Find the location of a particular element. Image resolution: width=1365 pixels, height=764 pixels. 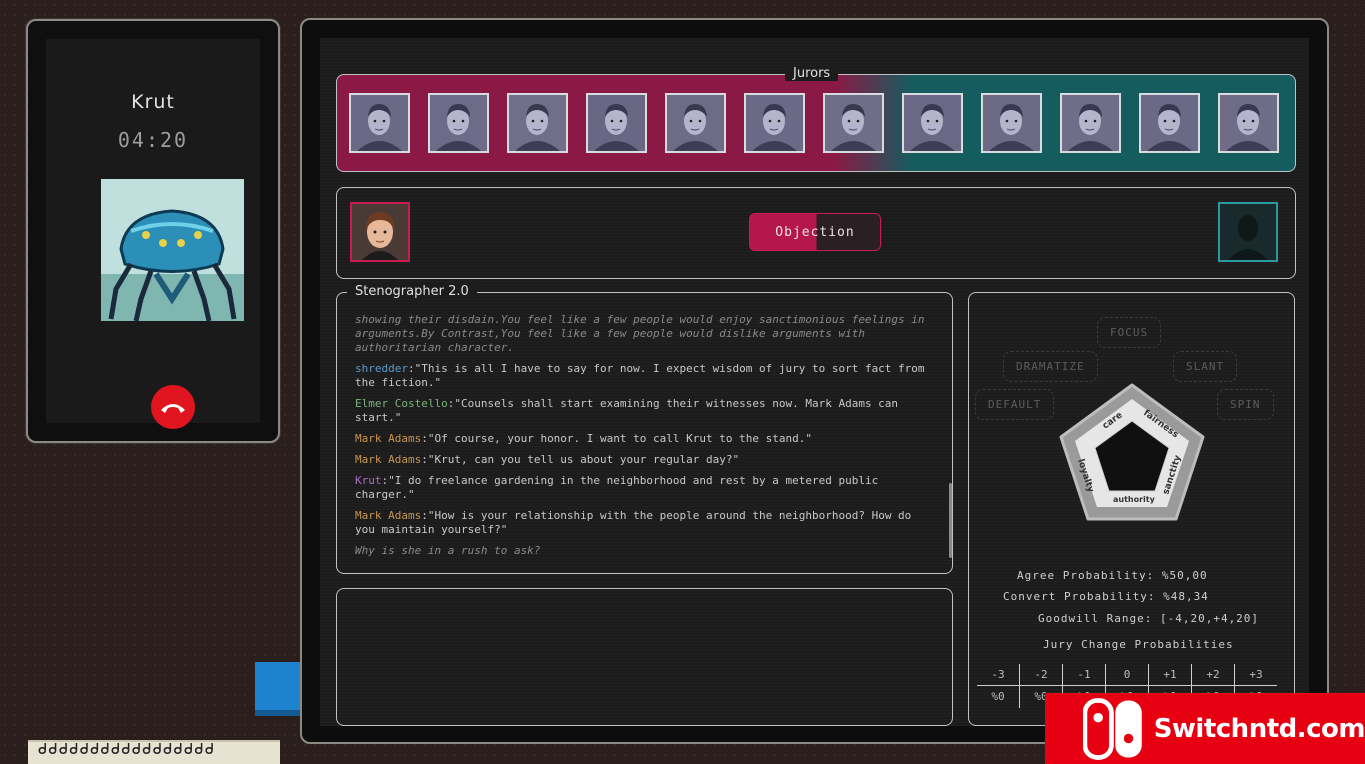

line-text: Why is she in a rush to ask? is located at coordinates (448, 550).